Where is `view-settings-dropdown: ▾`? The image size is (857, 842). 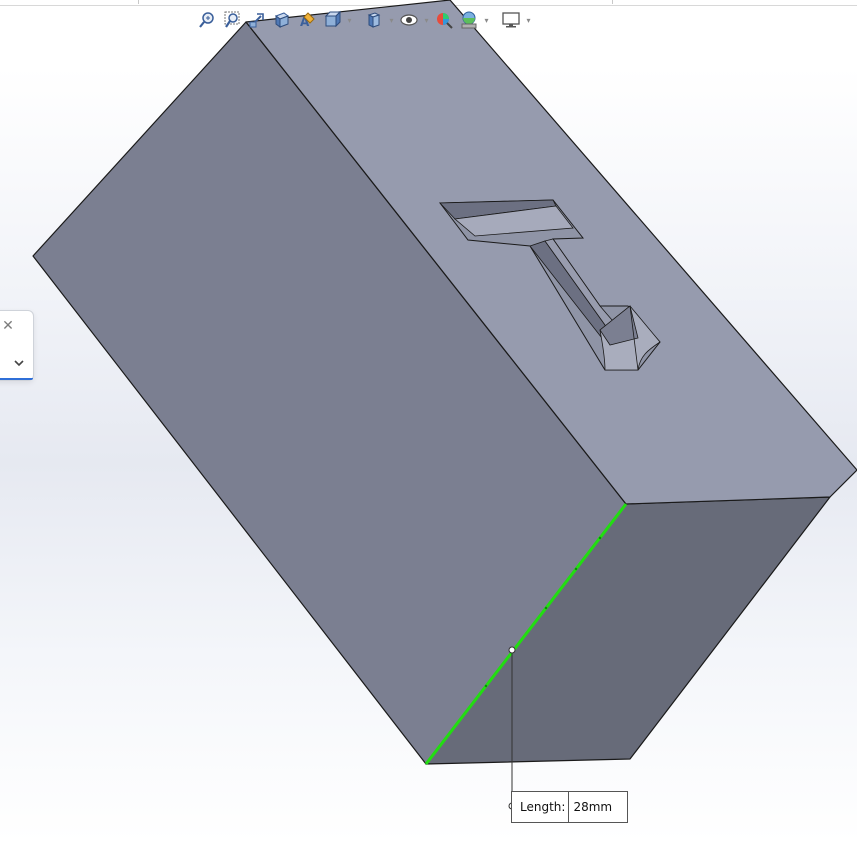 view-settings-dropdown: ▾ is located at coordinates (528, 20).